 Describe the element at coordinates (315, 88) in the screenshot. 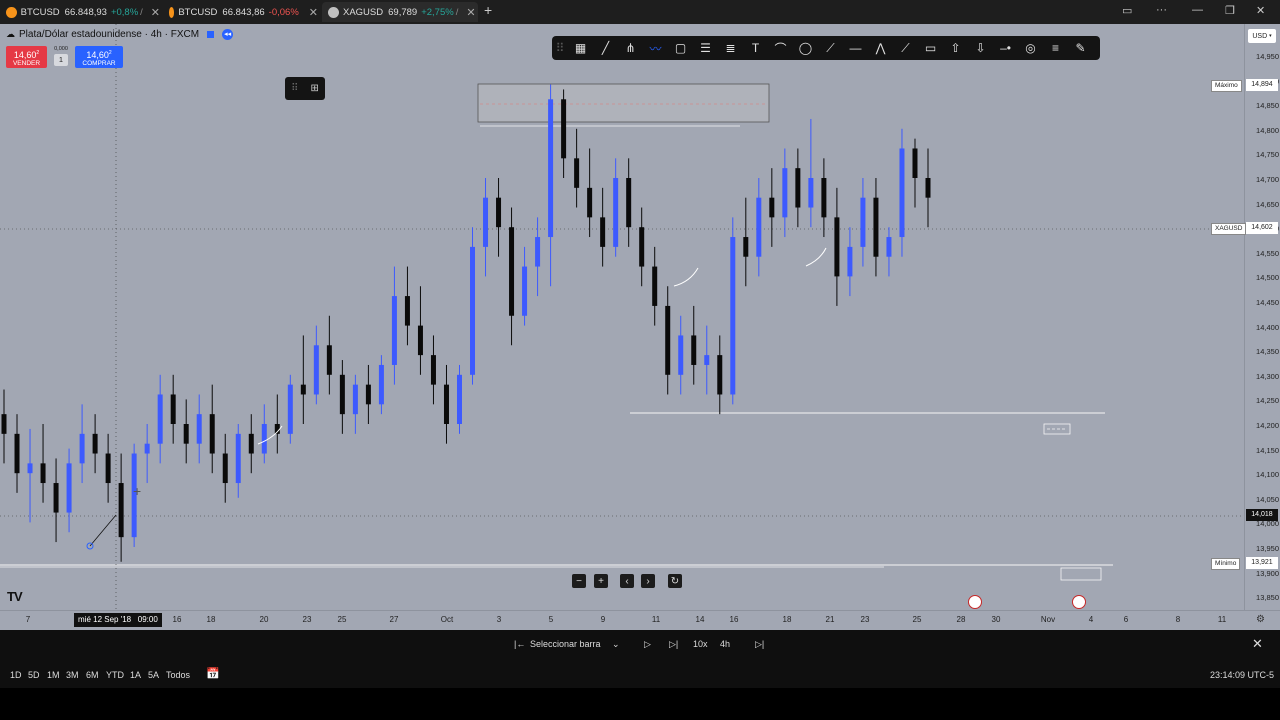

I see `grid-icon: ⊞` at that location.